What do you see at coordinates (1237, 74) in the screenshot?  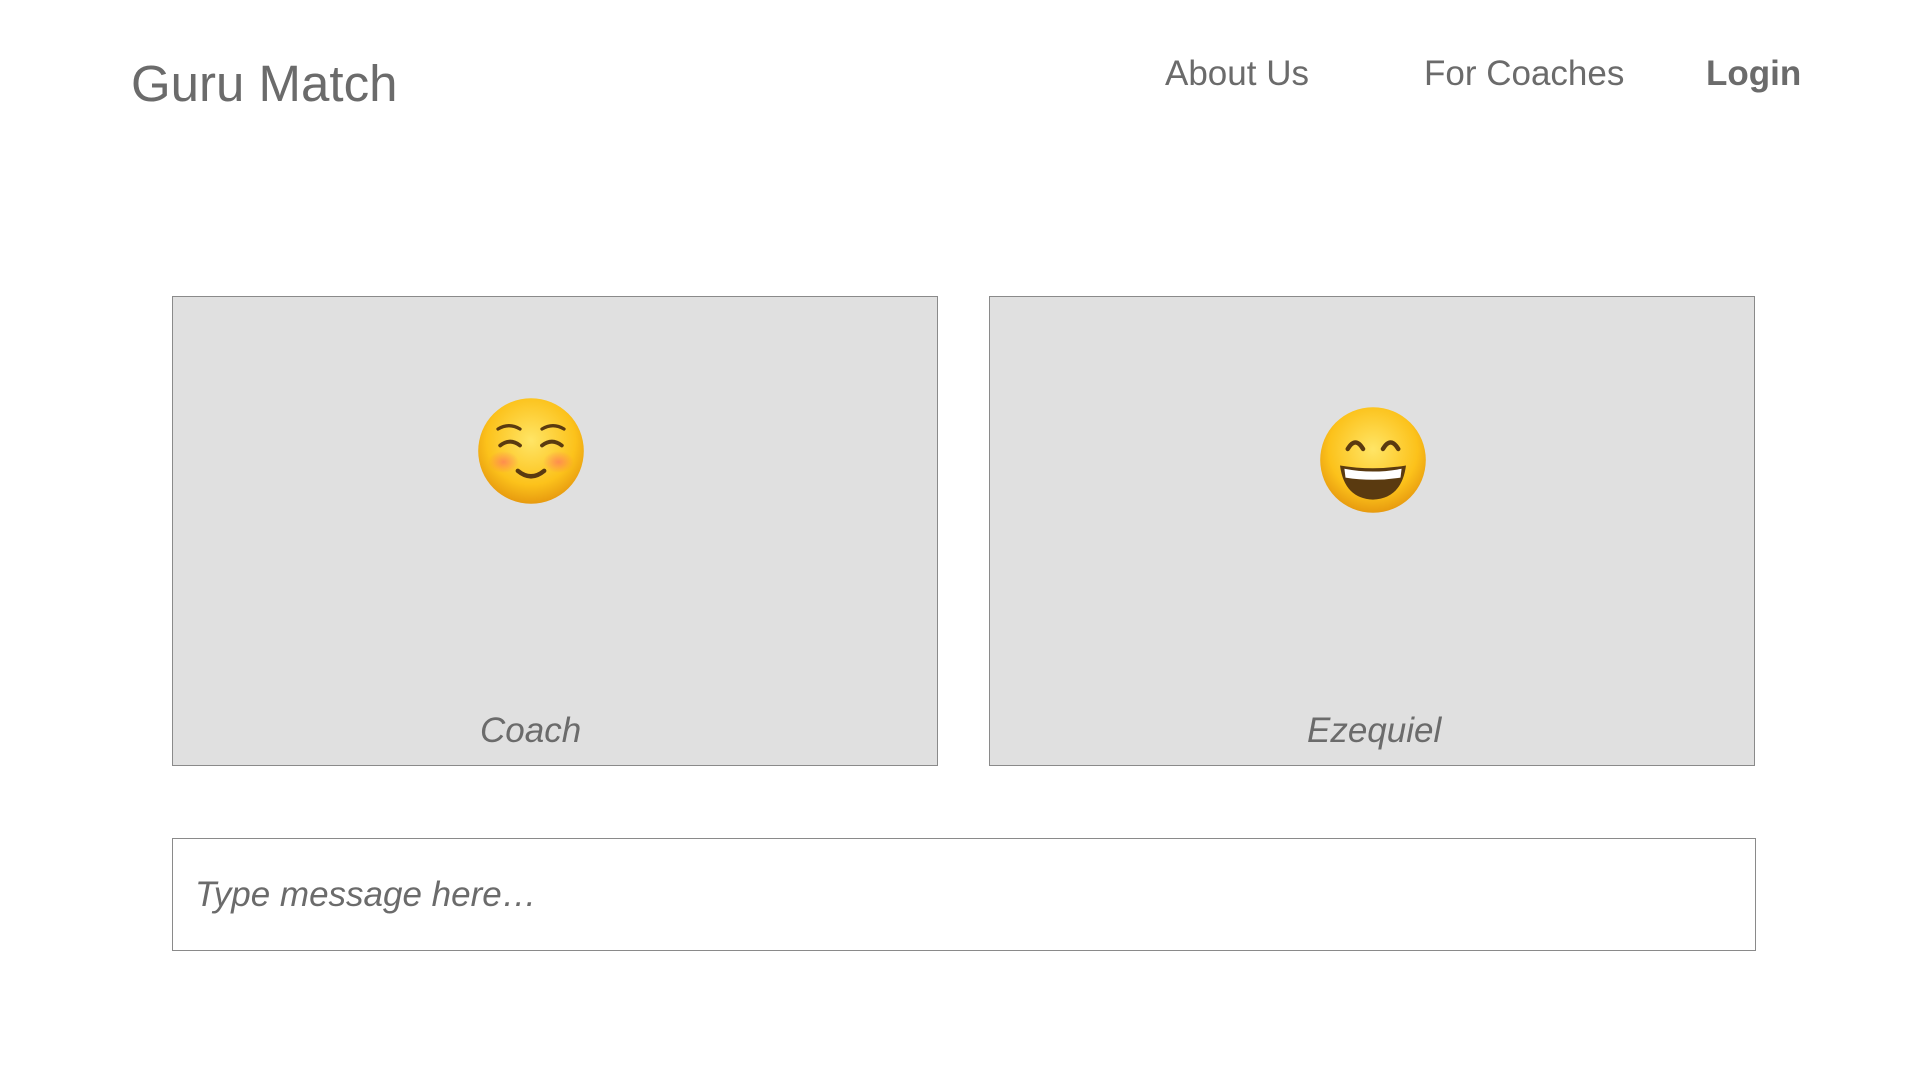 I see `nav-about-us-link: About Us` at bounding box center [1237, 74].